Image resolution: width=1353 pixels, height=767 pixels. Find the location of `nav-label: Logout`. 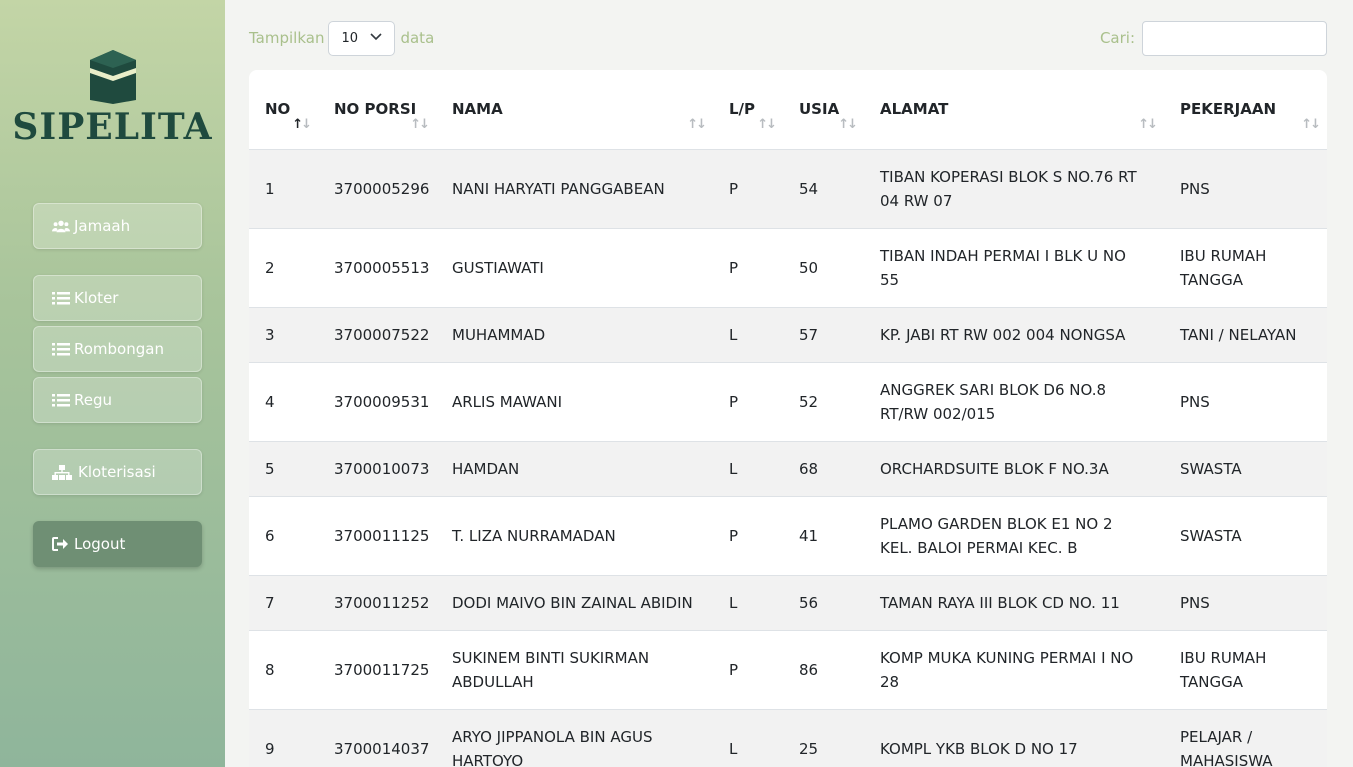

nav-label: Logout is located at coordinates (100, 544).